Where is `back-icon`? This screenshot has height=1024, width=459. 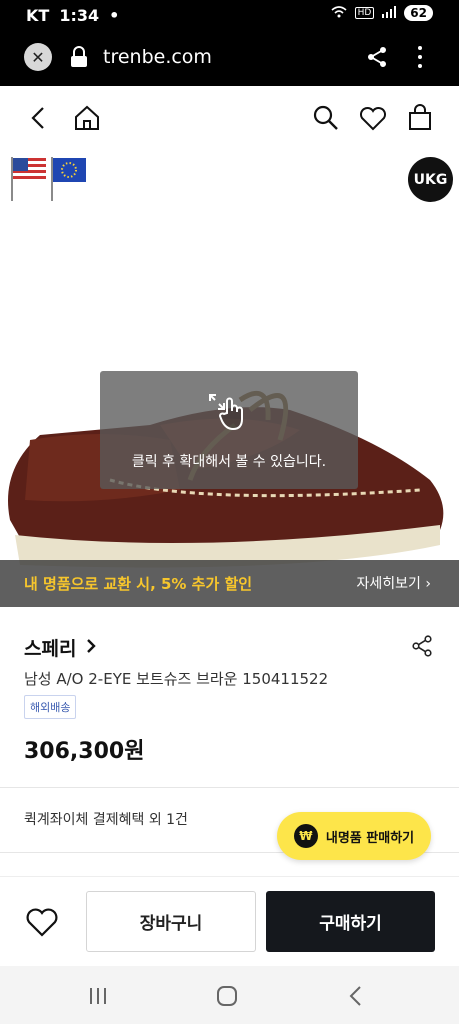
back-icon is located at coordinates (39, 118).